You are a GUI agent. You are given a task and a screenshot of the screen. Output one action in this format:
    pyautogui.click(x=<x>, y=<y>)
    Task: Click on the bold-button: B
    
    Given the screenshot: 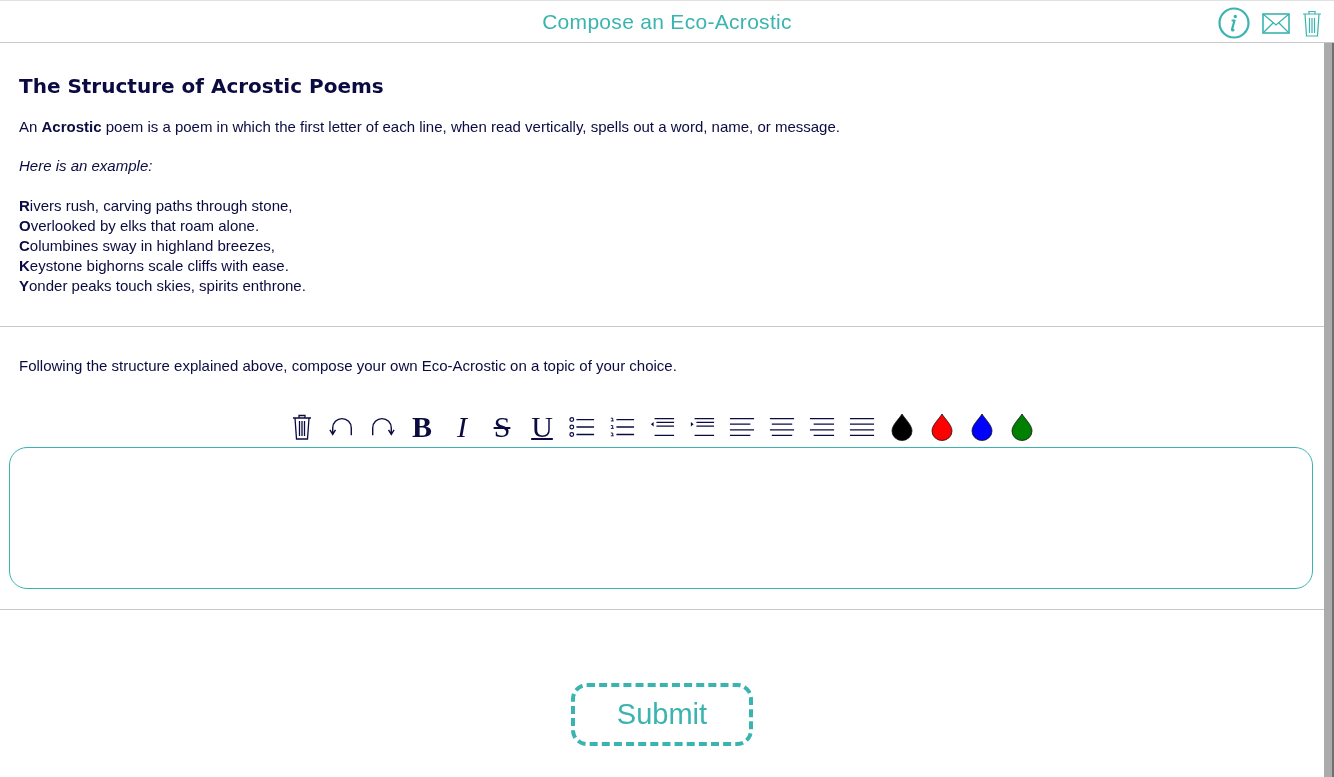 What is the action you would take?
    pyautogui.click(x=422, y=426)
    